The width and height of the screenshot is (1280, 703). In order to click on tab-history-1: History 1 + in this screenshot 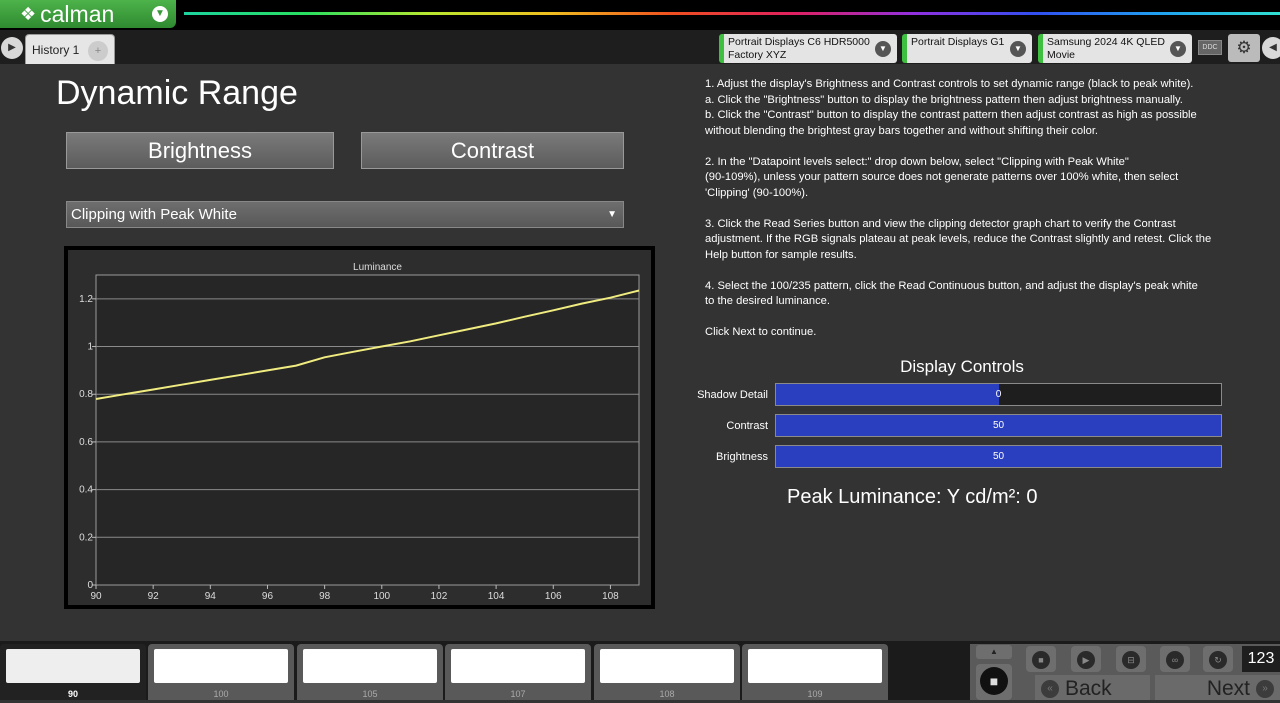, I will do `click(70, 49)`.